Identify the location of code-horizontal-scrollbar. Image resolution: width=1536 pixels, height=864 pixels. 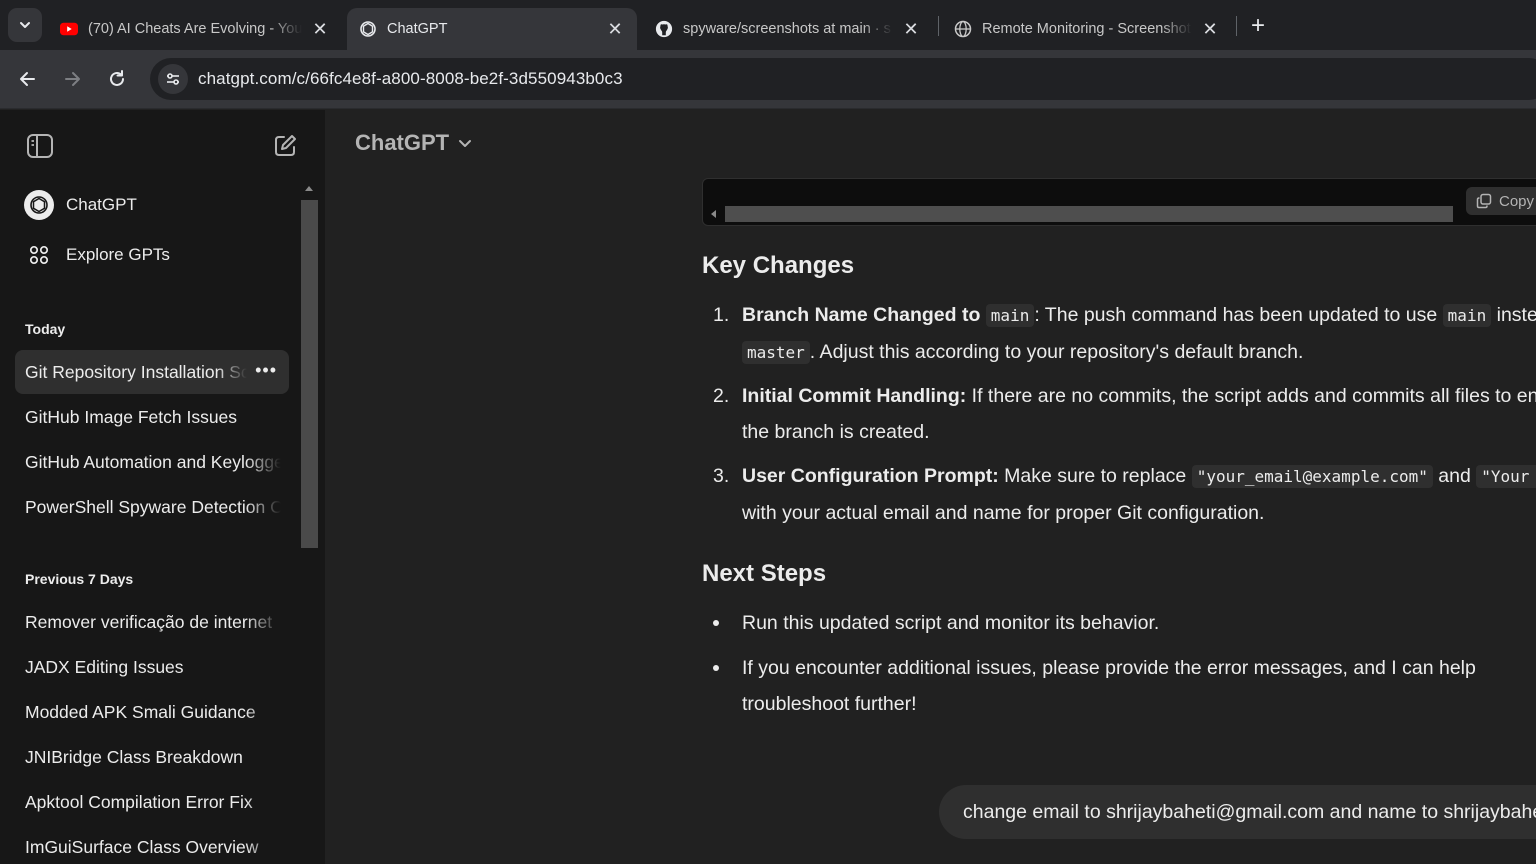
(1089, 214).